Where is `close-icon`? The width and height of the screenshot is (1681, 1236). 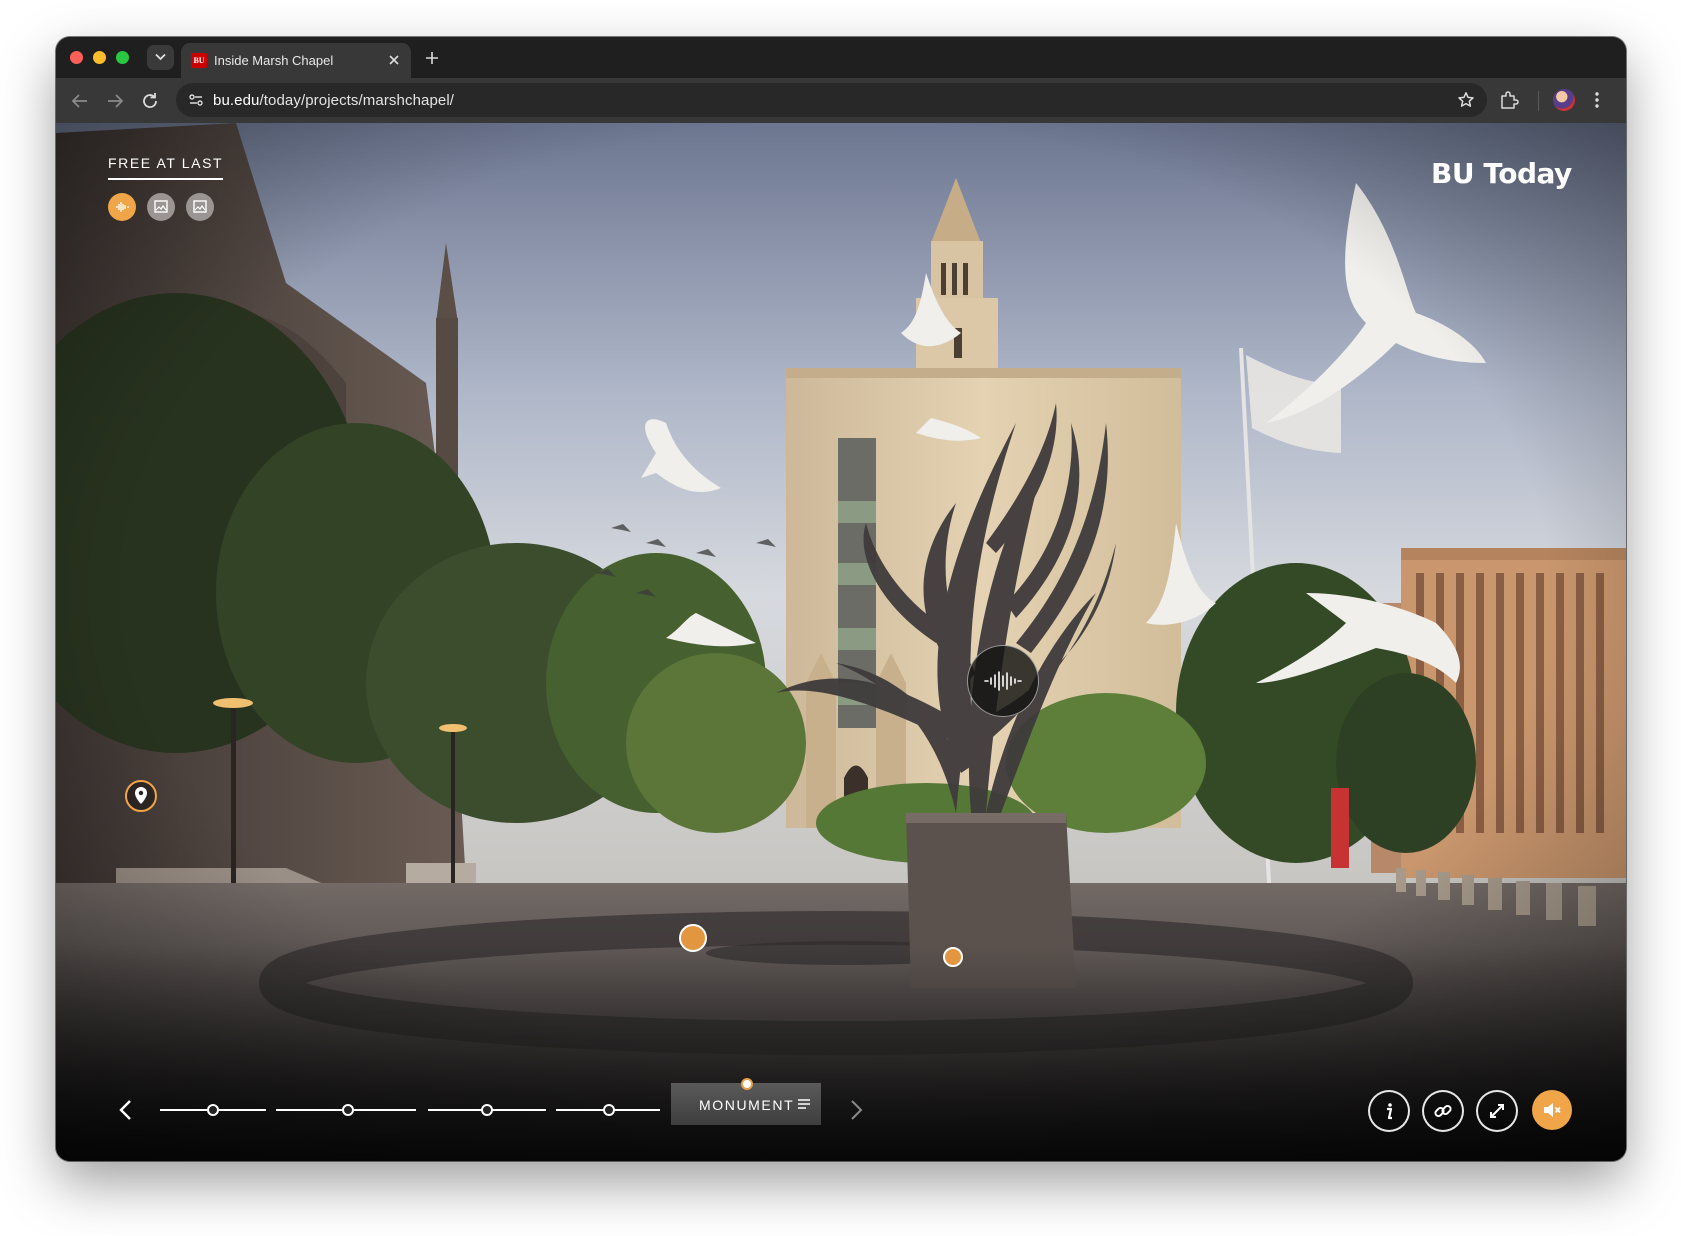
close-icon is located at coordinates (394, 60).